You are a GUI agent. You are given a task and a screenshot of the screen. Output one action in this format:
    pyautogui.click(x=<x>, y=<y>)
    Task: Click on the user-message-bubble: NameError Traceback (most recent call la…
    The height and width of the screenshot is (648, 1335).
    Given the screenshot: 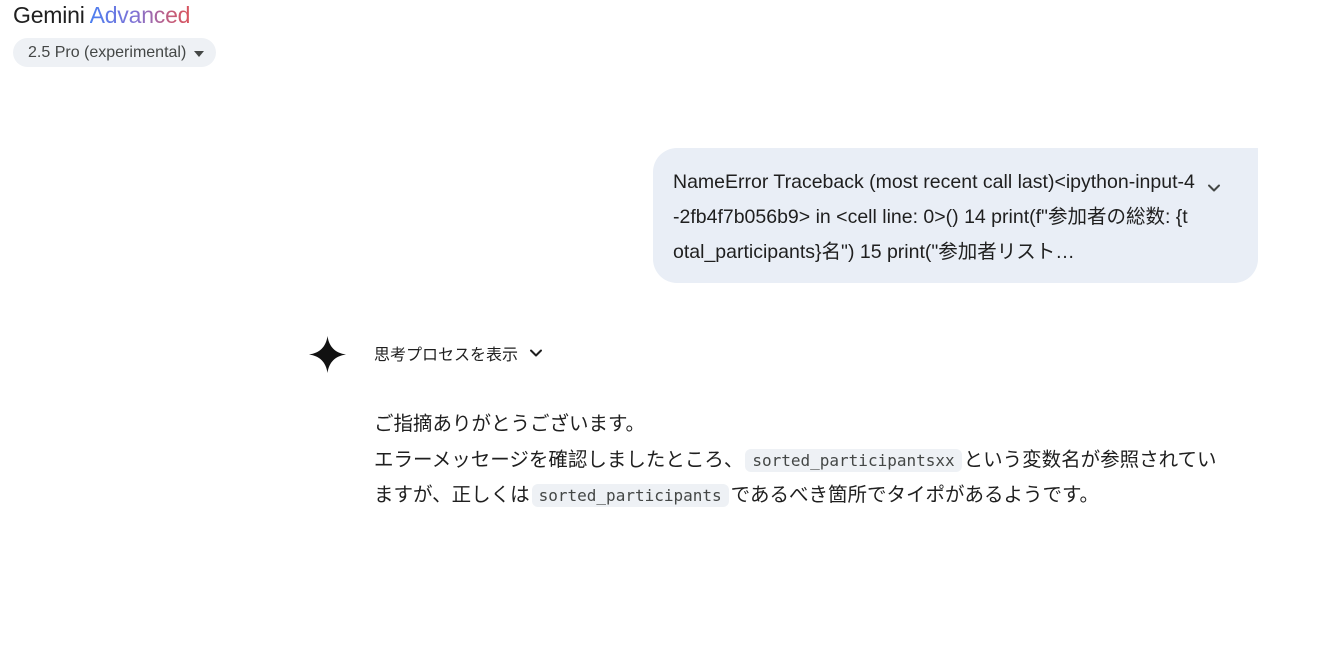 What is the action you would take?
    pyautogui.click(x=955, y=215)
    